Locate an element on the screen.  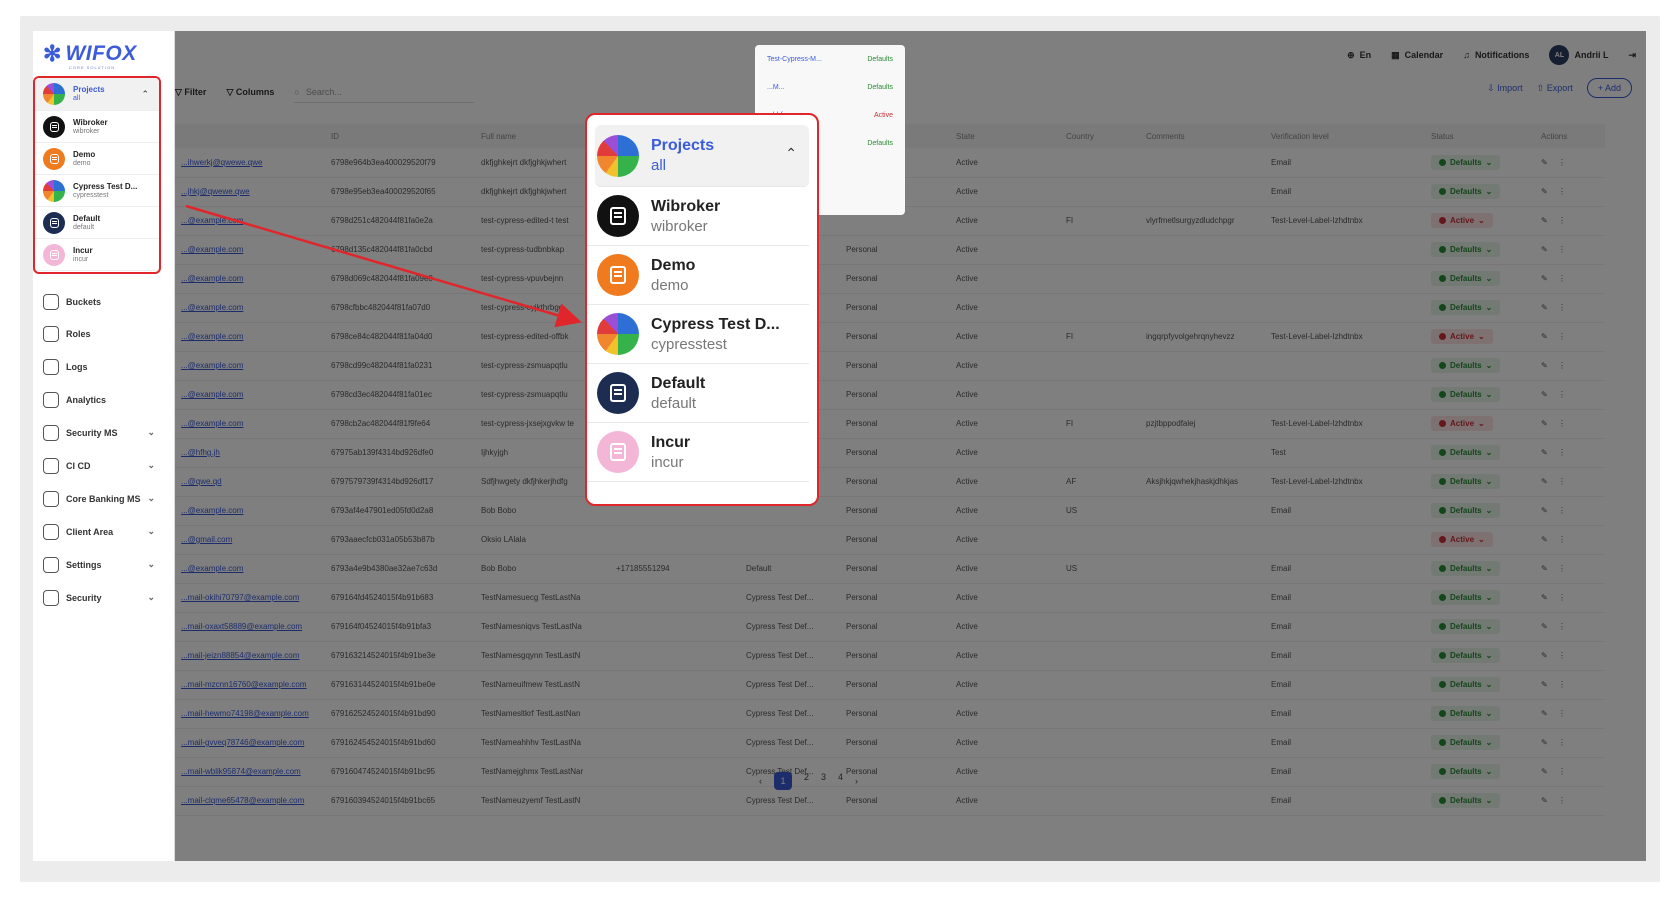
shield-icon is located at coordinates (51, 598).